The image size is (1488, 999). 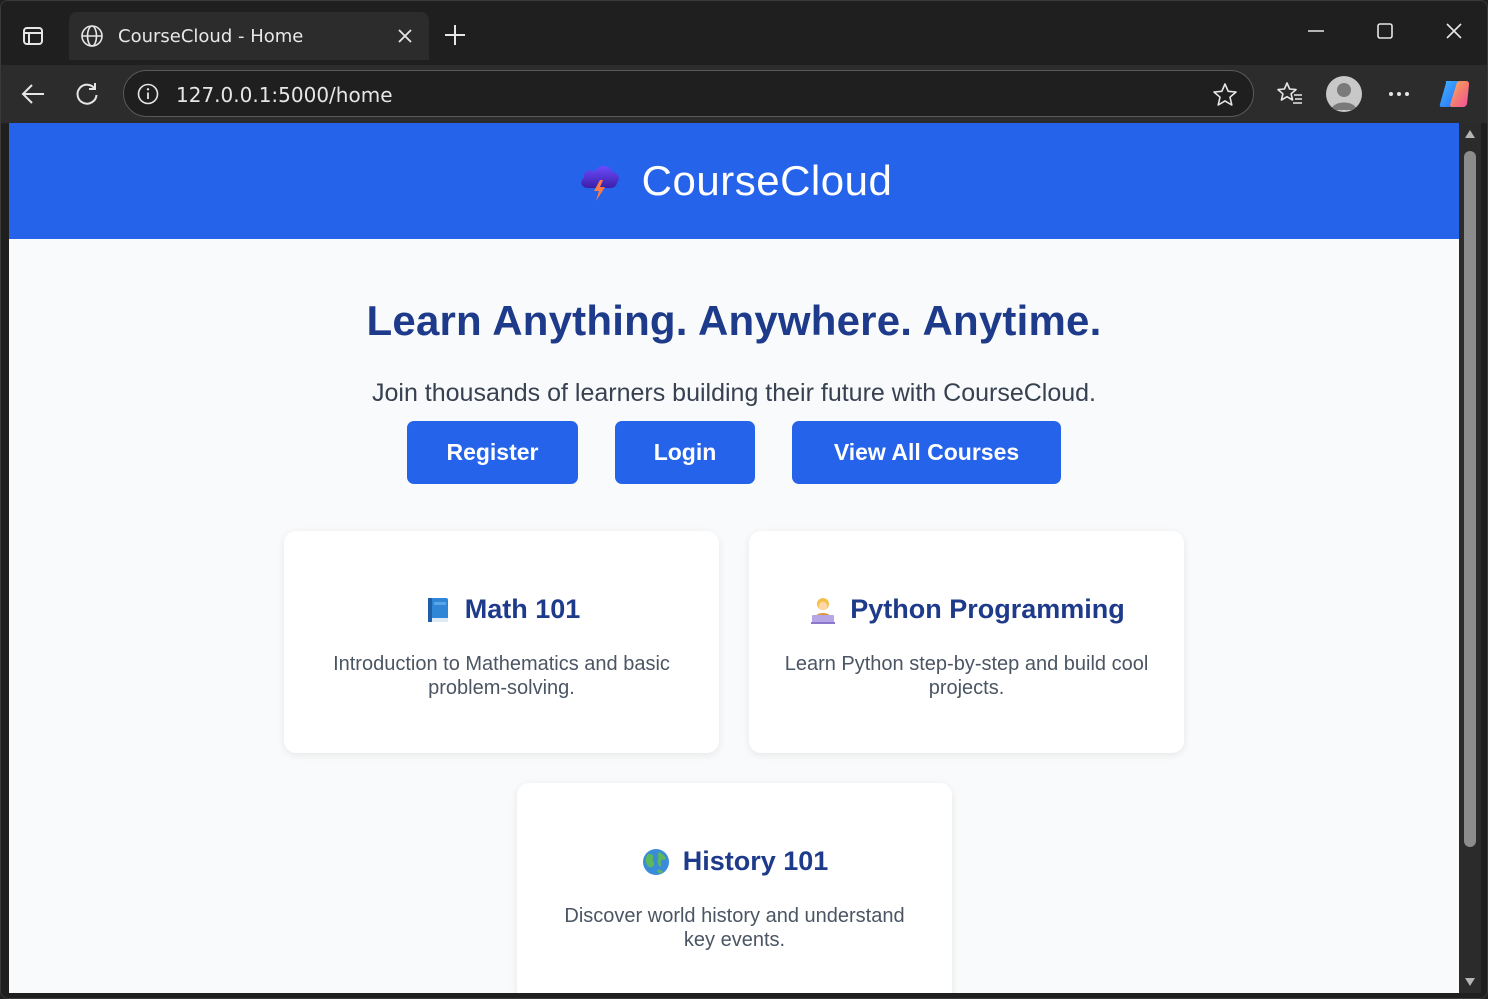 What do you see at coordinates (438, 610) in the screenshot?
I see `blue-book-icon` at bounding box center [438, 610].